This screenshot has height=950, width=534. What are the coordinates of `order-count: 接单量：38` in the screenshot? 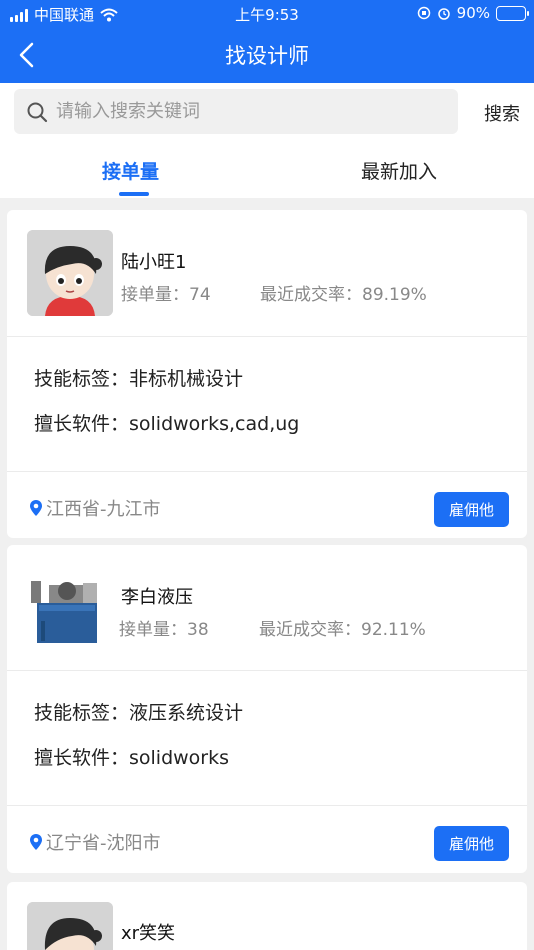 It's located at (164, 630).